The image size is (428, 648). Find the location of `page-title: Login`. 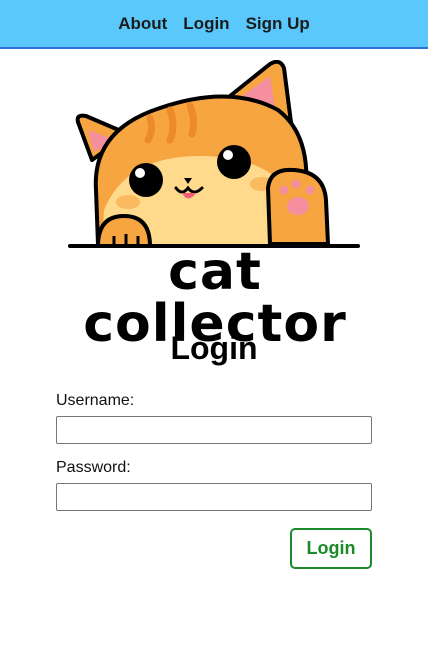

page-title: Login is located at coordinates (214, 348).